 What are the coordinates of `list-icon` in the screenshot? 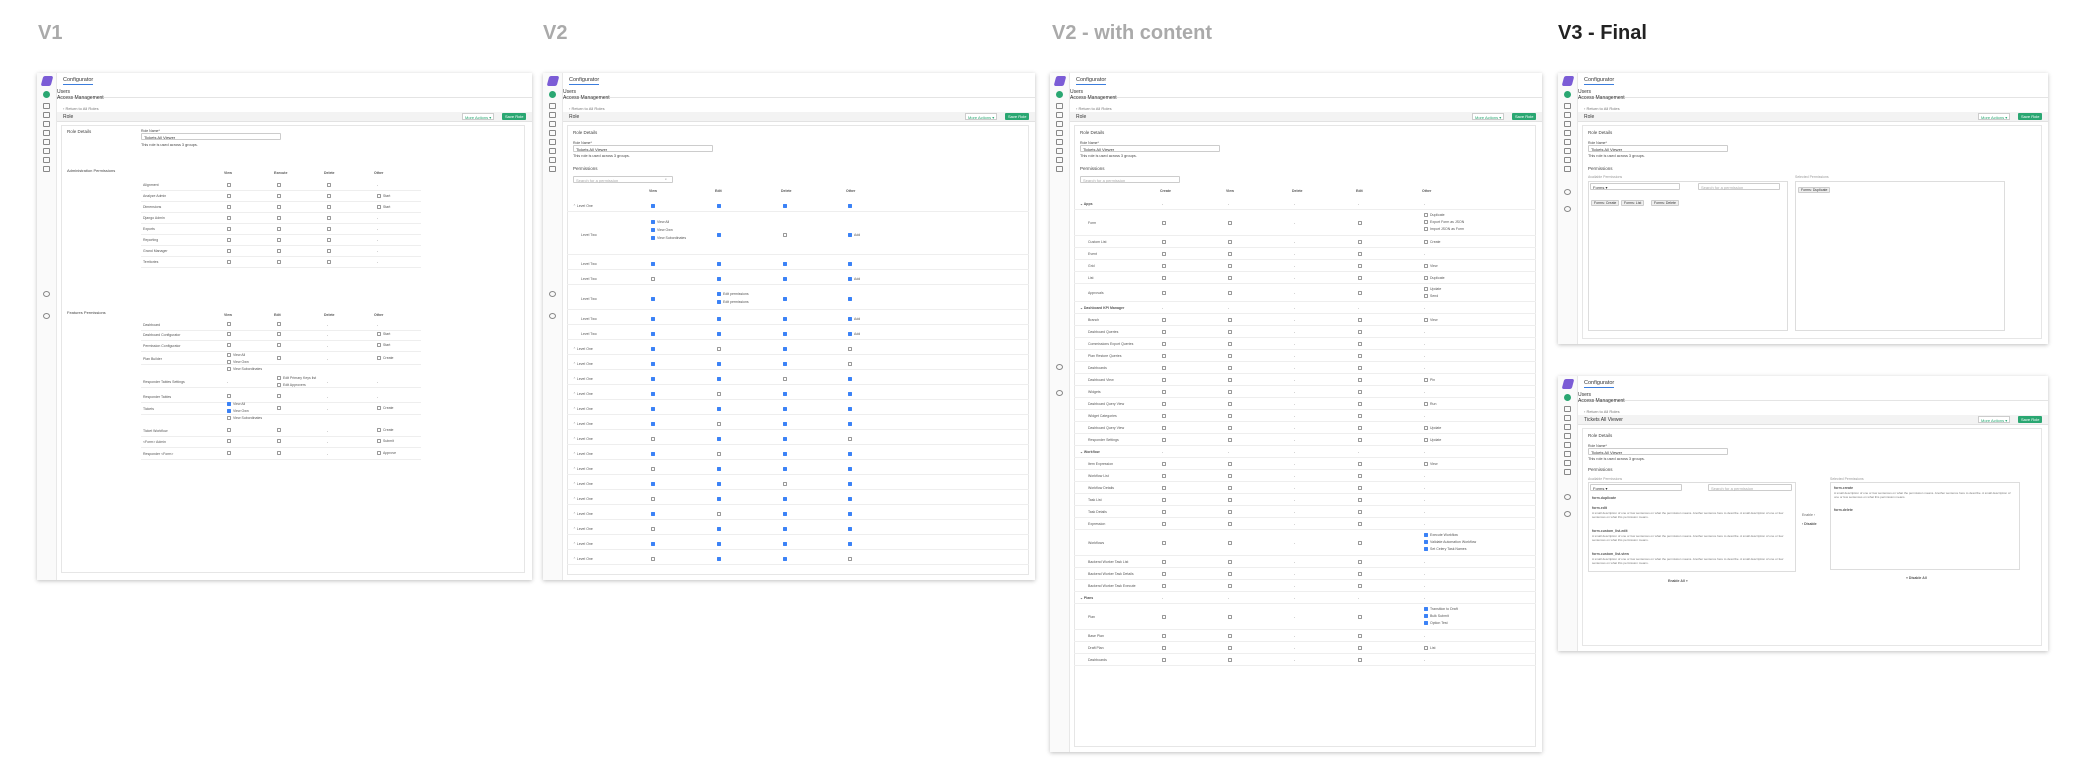 It's located at (1567, 133).